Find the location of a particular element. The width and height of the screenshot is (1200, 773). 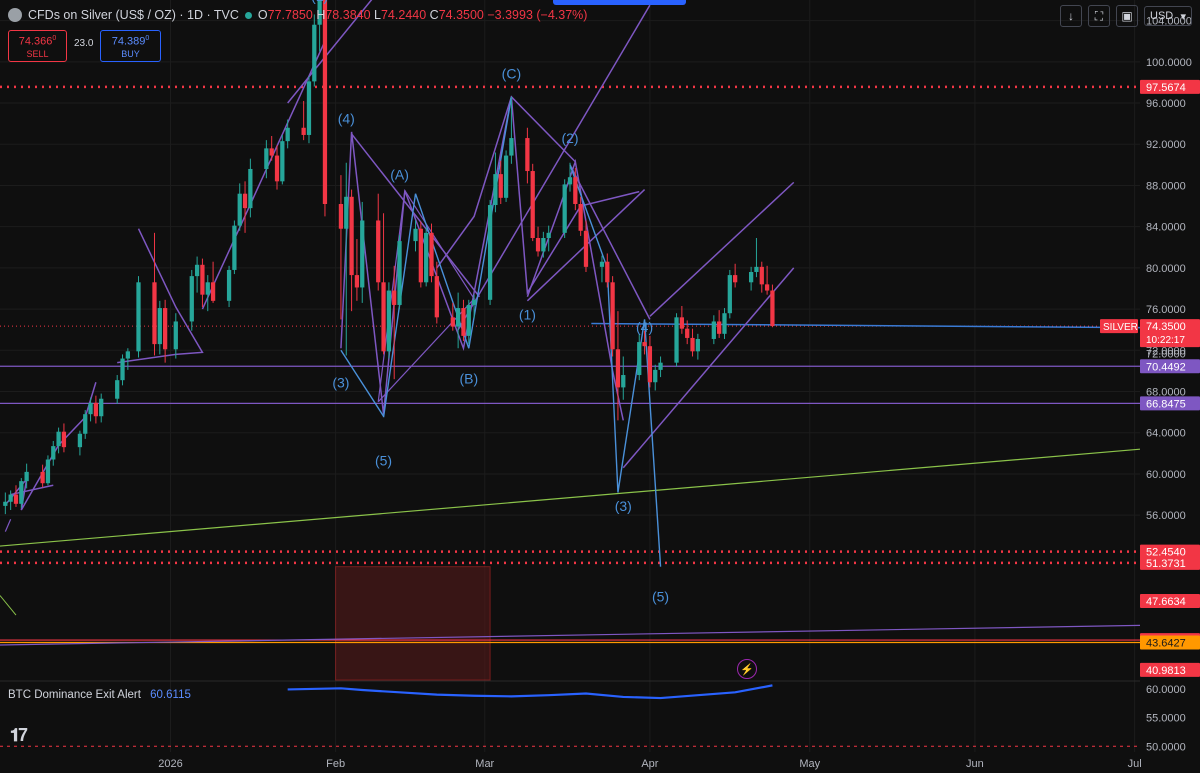

wave-label: (2) is located at coordinates (569, 138).